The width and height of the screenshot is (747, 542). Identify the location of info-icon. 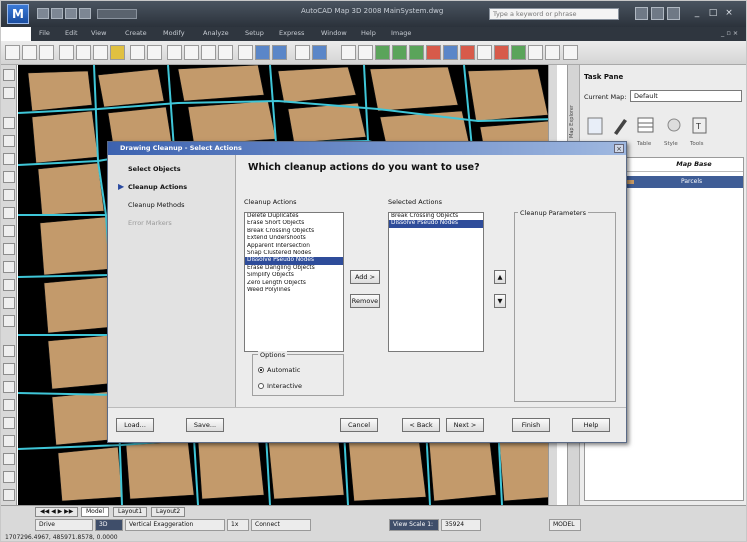
(673, 13).